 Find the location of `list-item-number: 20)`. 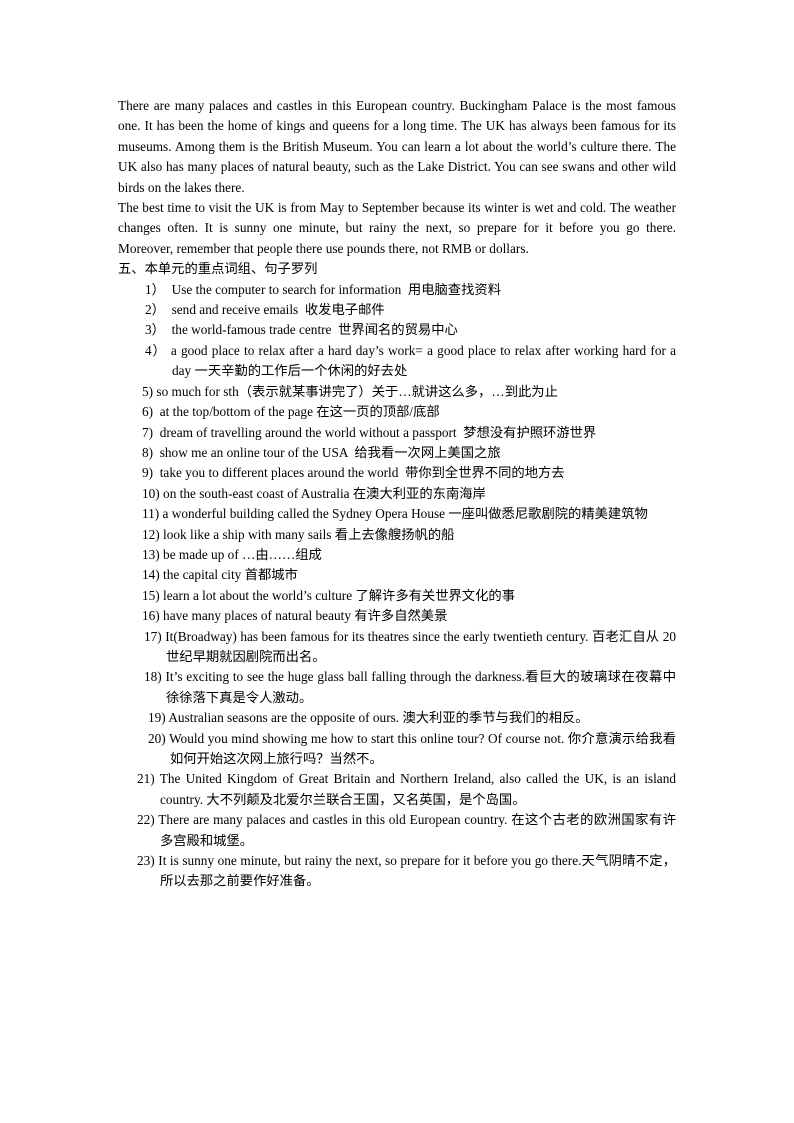

list-item-number: 20) is located at coordinates (157, 738).